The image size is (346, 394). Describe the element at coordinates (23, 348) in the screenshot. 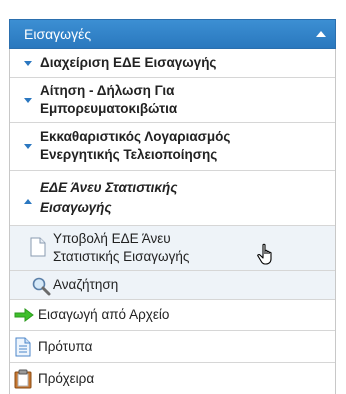

I see `template-document-icon` at that location.